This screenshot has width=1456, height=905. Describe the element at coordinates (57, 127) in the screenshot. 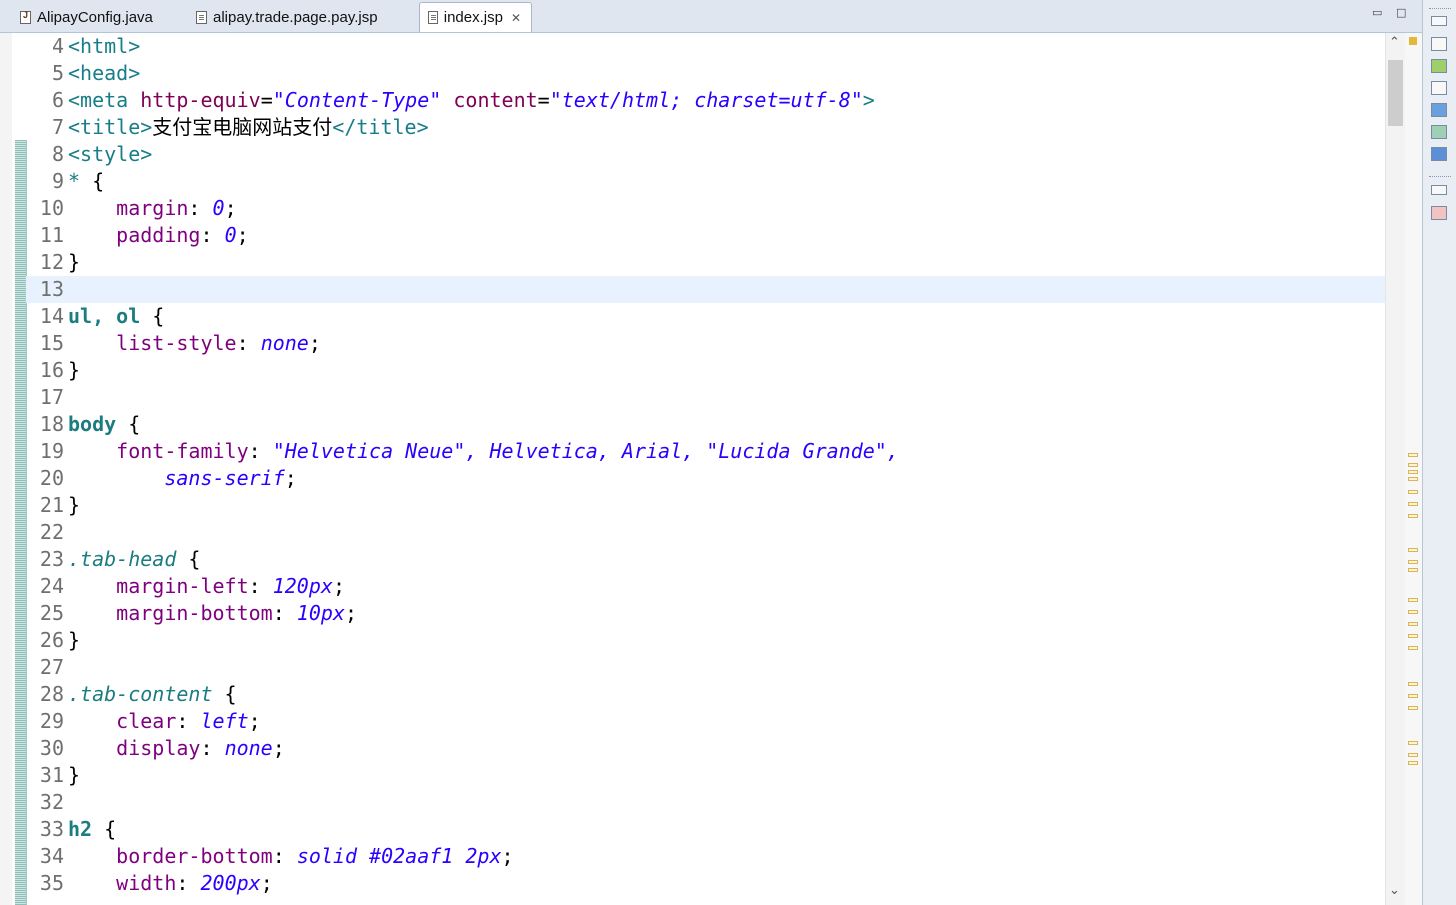

I see `line-number: 7` at that location.